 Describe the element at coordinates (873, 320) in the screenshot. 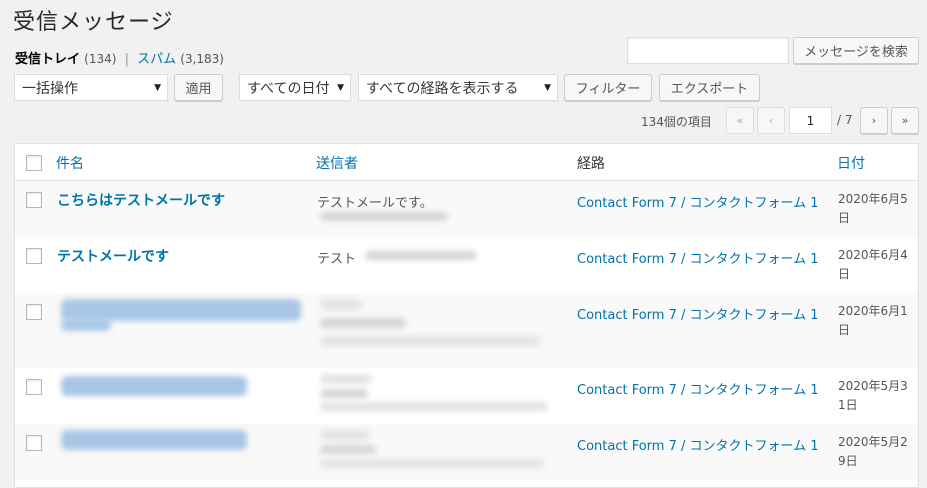

I see `message-date: 2020年6月1日` at that location.